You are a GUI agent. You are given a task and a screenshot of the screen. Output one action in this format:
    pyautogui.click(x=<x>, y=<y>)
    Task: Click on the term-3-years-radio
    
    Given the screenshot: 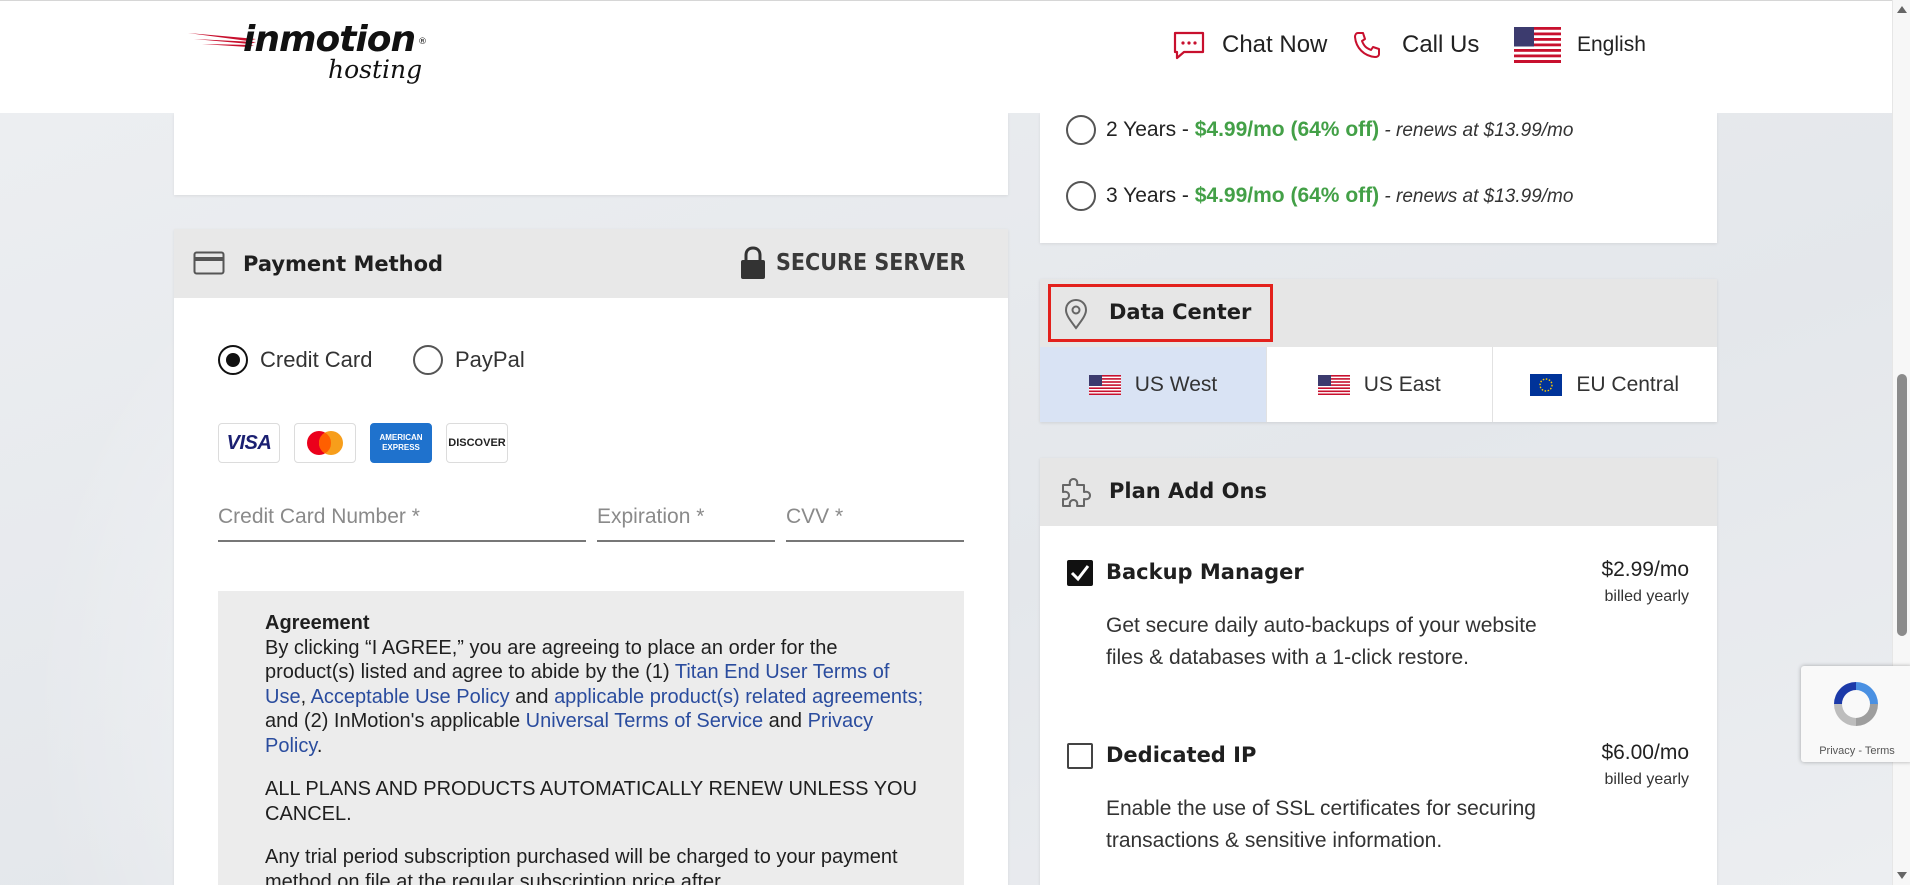 What is the action you would take?
    pyautogui.click(x=1081, y=196)
    